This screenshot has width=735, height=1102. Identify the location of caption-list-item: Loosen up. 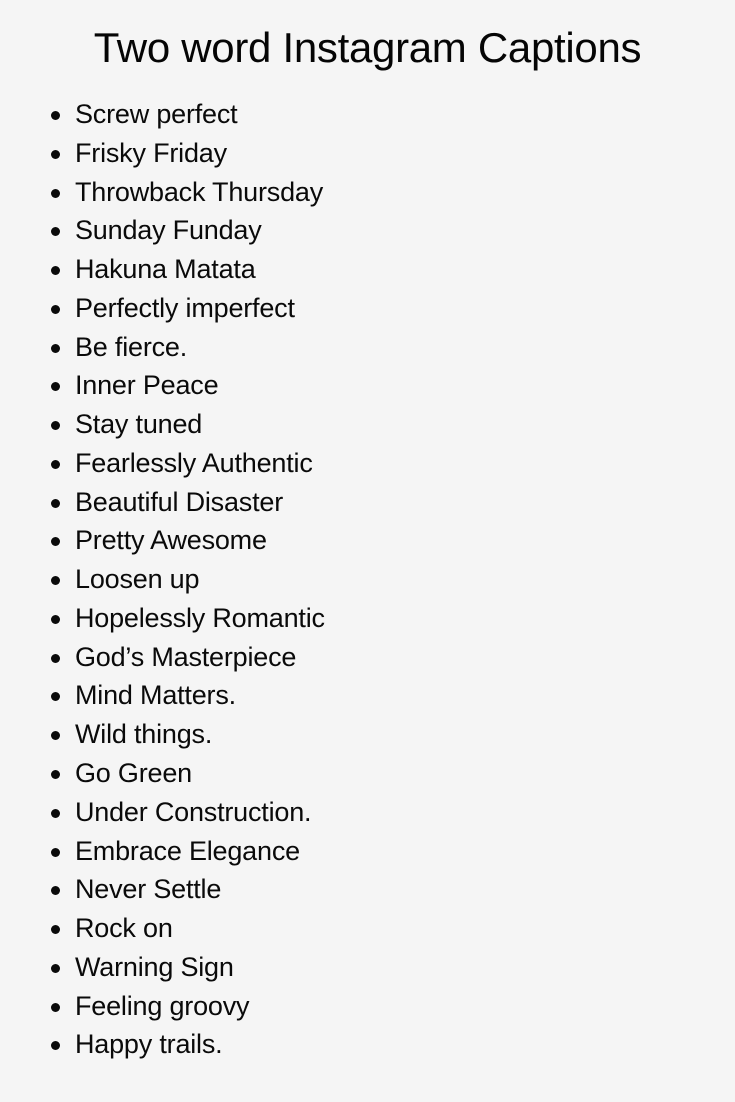
(162, 579).